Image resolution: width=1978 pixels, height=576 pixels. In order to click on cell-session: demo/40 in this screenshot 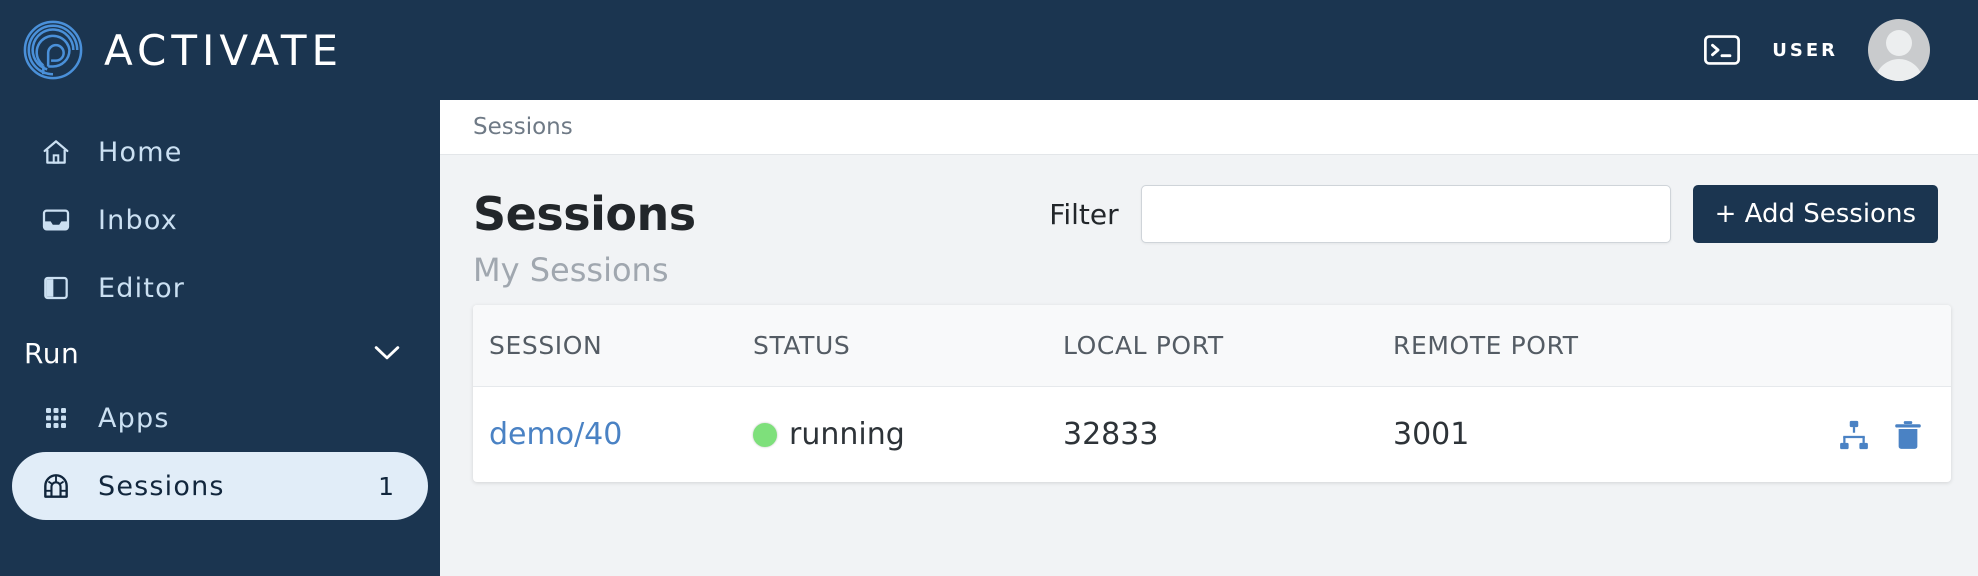, I will do `click(613, 435)`.